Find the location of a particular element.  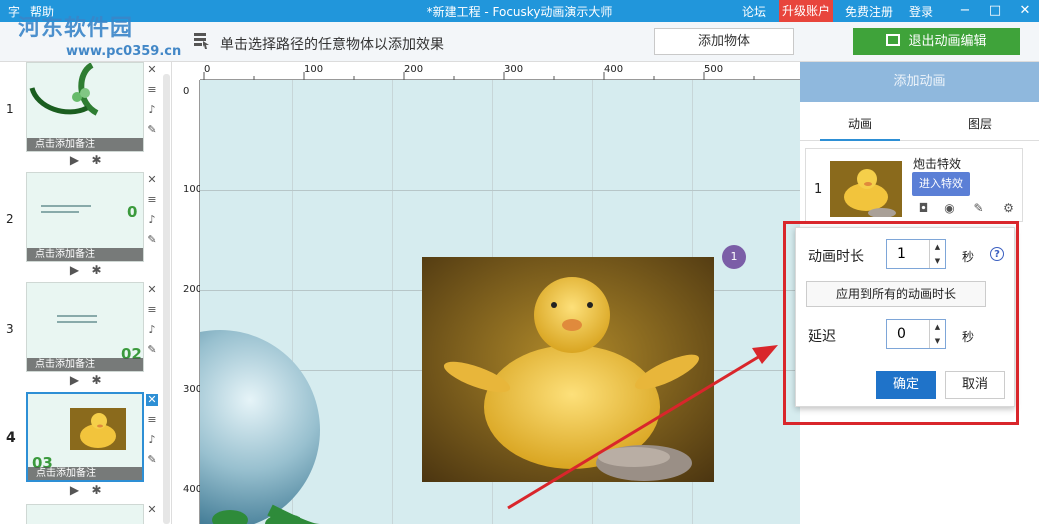

slide-4-duck-image is located at coordinates (98, 429).